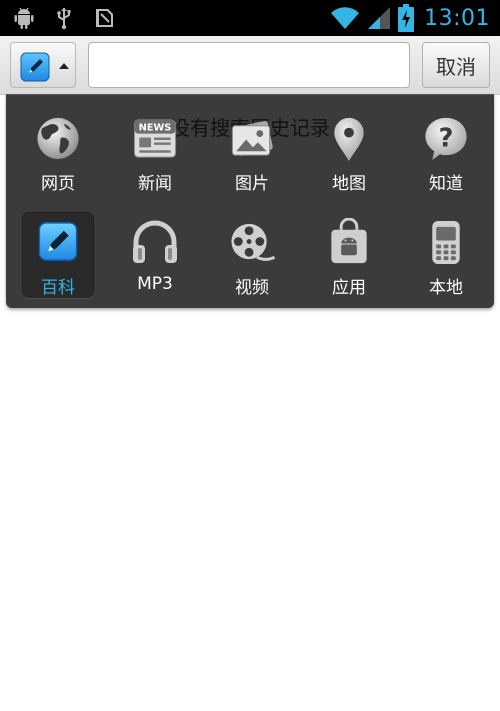 The image size is (500, 711). What do you see at coordinates (24, 18) in the screenshot?
I see `android-debug-icon` at bounding box center [24, 18].